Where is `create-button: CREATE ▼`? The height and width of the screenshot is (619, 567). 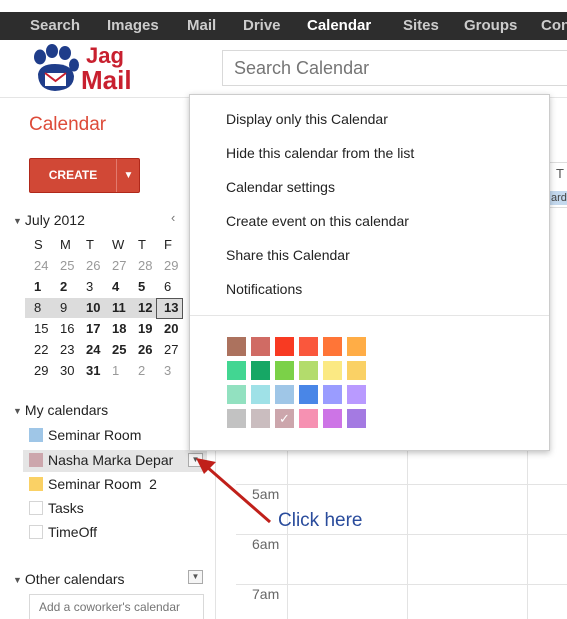
create-button: CREATE ▼ is located at coordinates (84, 175).